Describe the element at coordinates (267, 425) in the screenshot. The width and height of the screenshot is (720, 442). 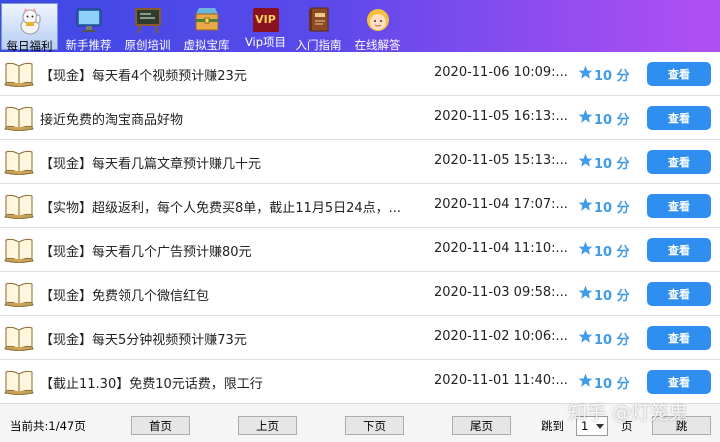
I see `prev-page-button: 上页` at that location.